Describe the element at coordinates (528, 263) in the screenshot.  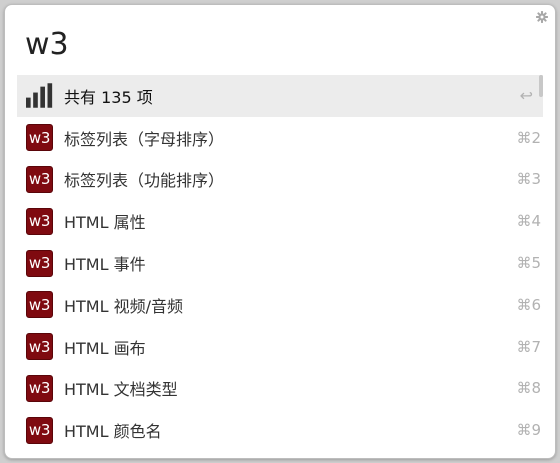
I see `shortcut-hint: ⌘5` at that location.